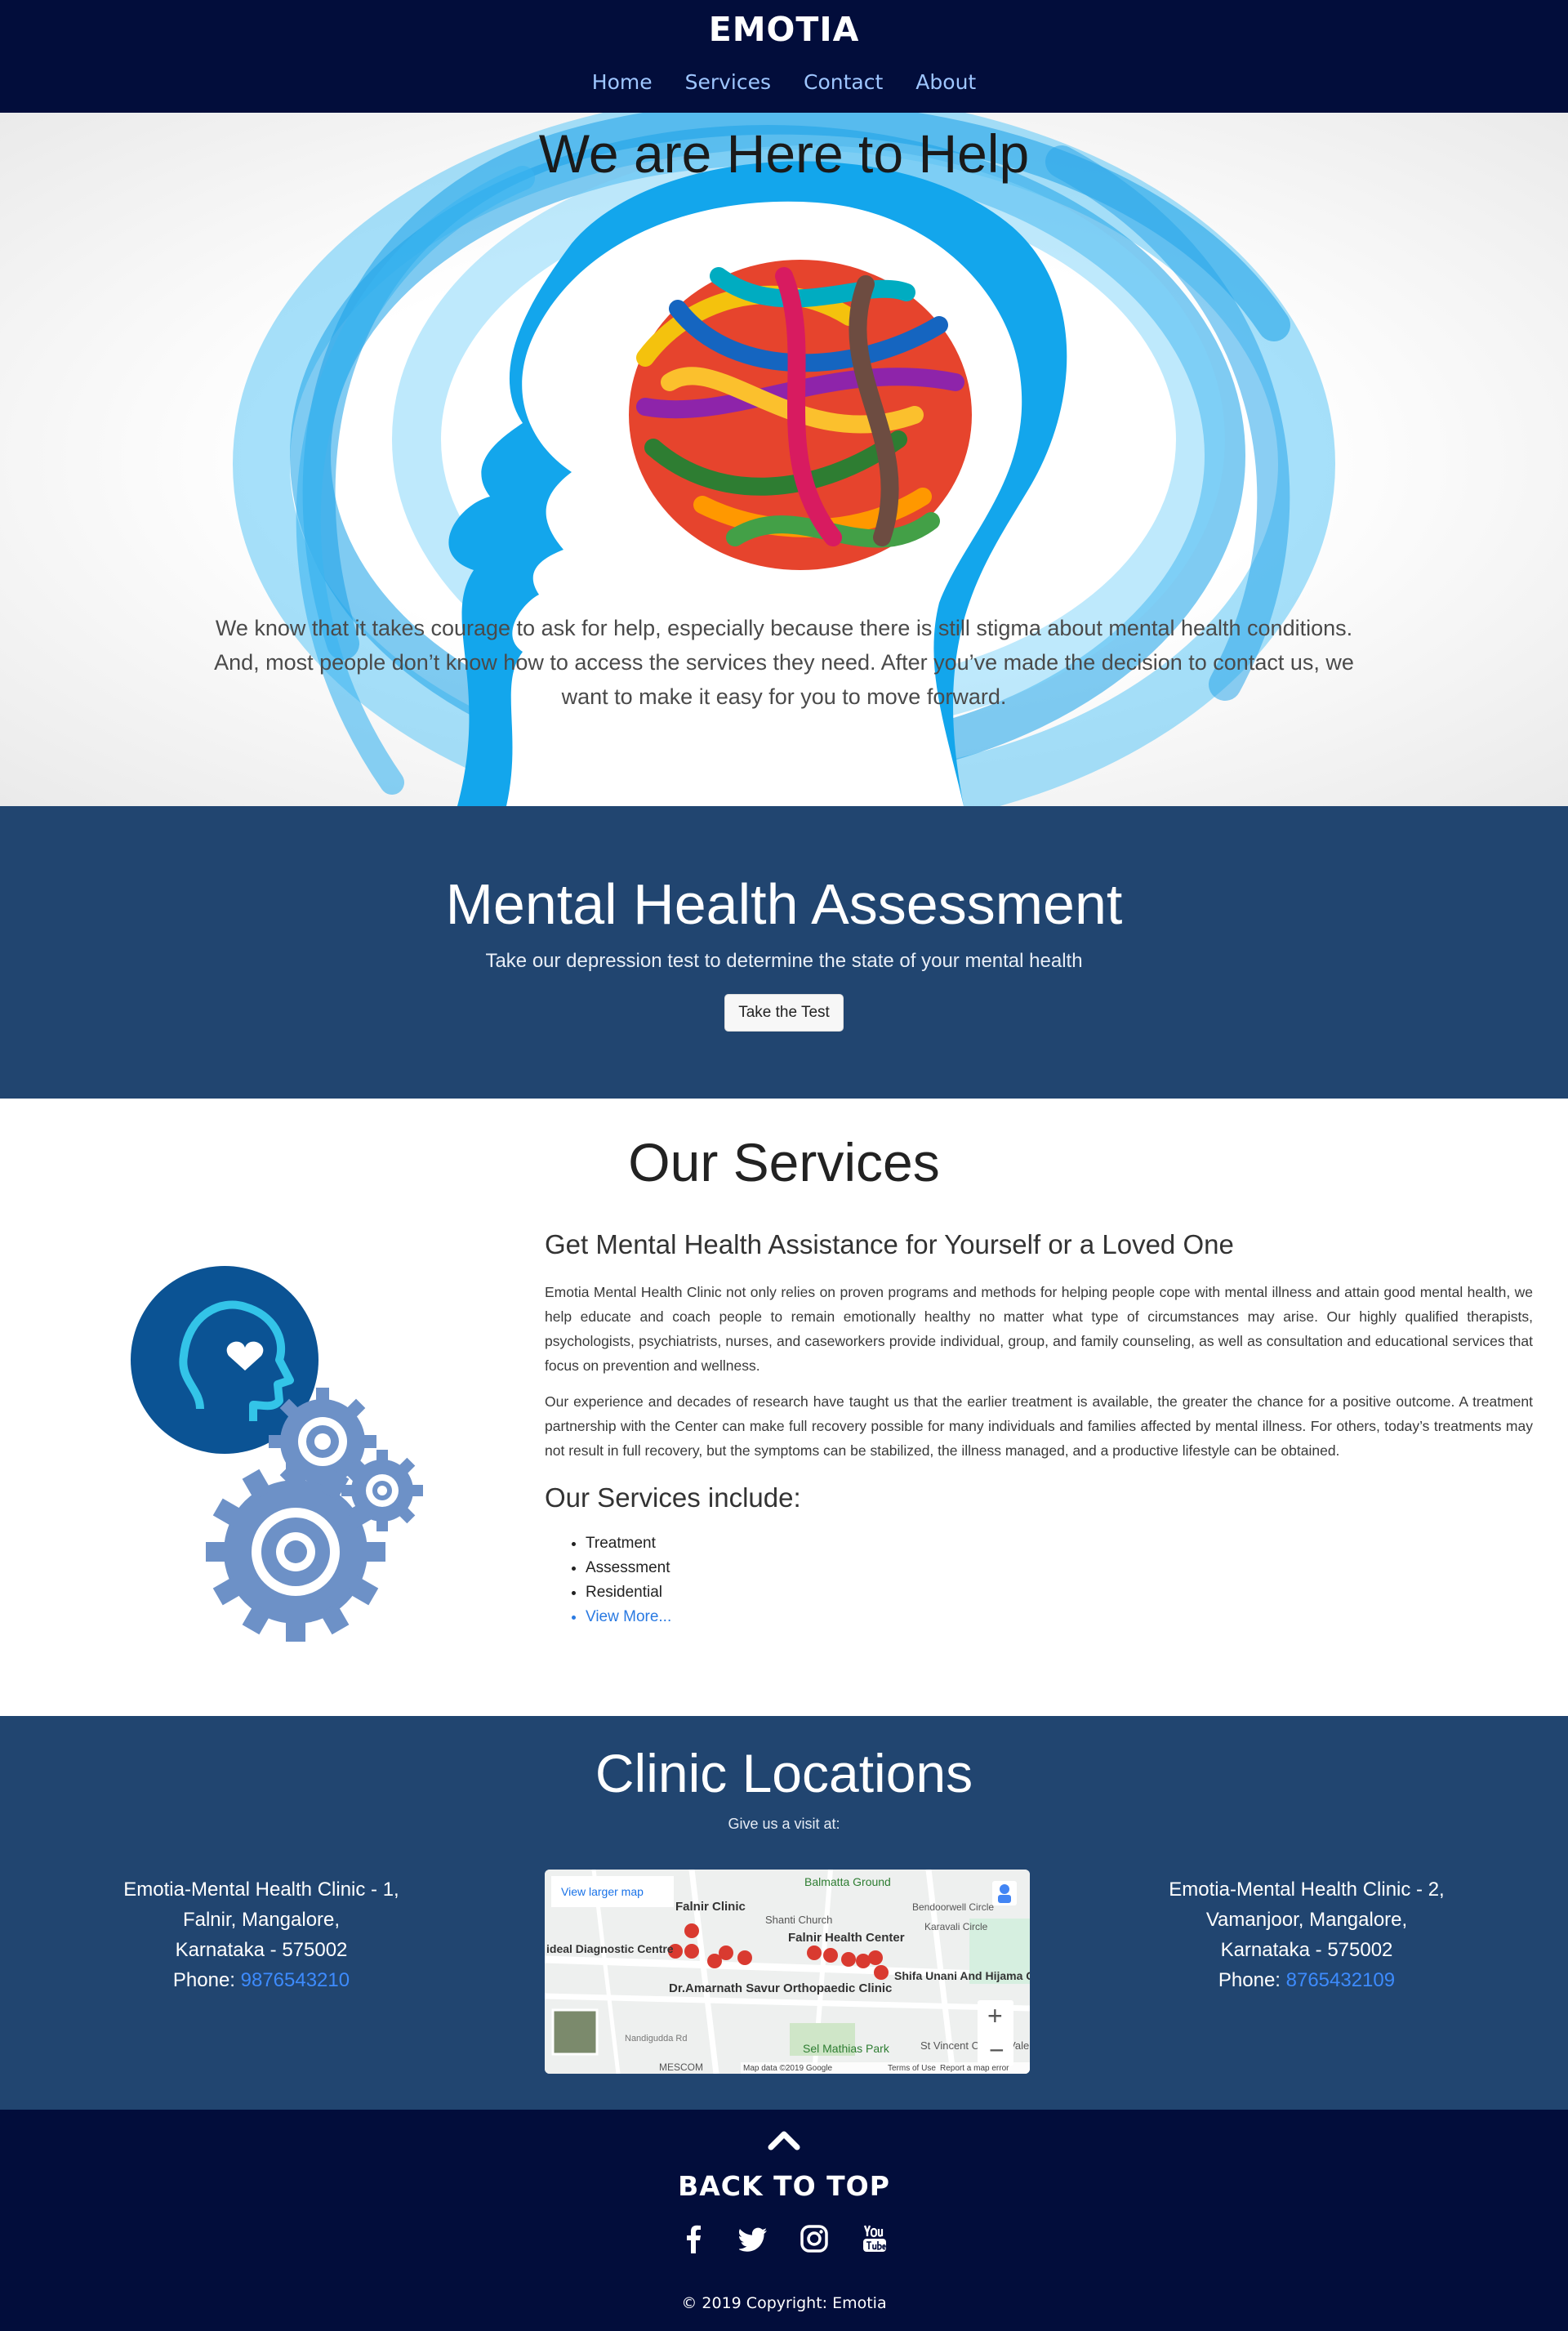 Image resolution: width=1568 pixels, height=2331 pixels. Describe the element at coordinates (1307, 1890) in the screenshot. I see `clinic-name: Emotia-Mental Health Clinic - 2,` at that location.